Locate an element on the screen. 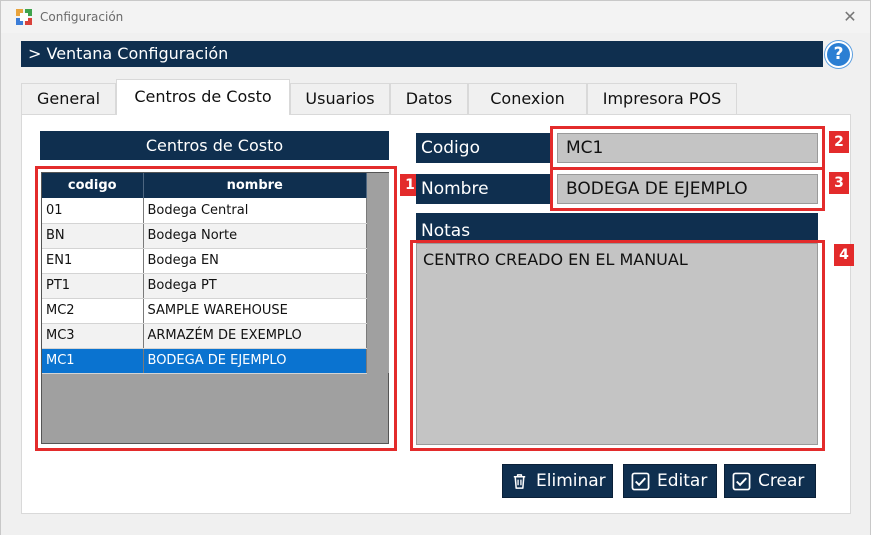 This screenshot has width=871, height=535. tab-general: General is located at coordinates (68, 98).